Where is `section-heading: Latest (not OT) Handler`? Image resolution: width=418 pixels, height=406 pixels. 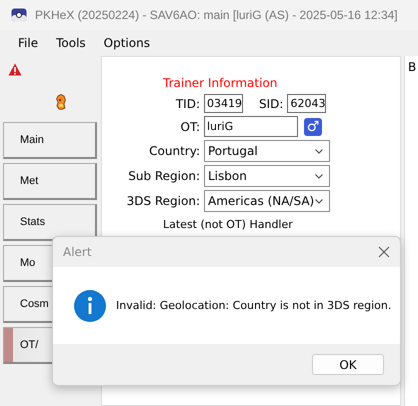 section-heading: Latest (not OT) Handler is located at coordinates (228, 224).